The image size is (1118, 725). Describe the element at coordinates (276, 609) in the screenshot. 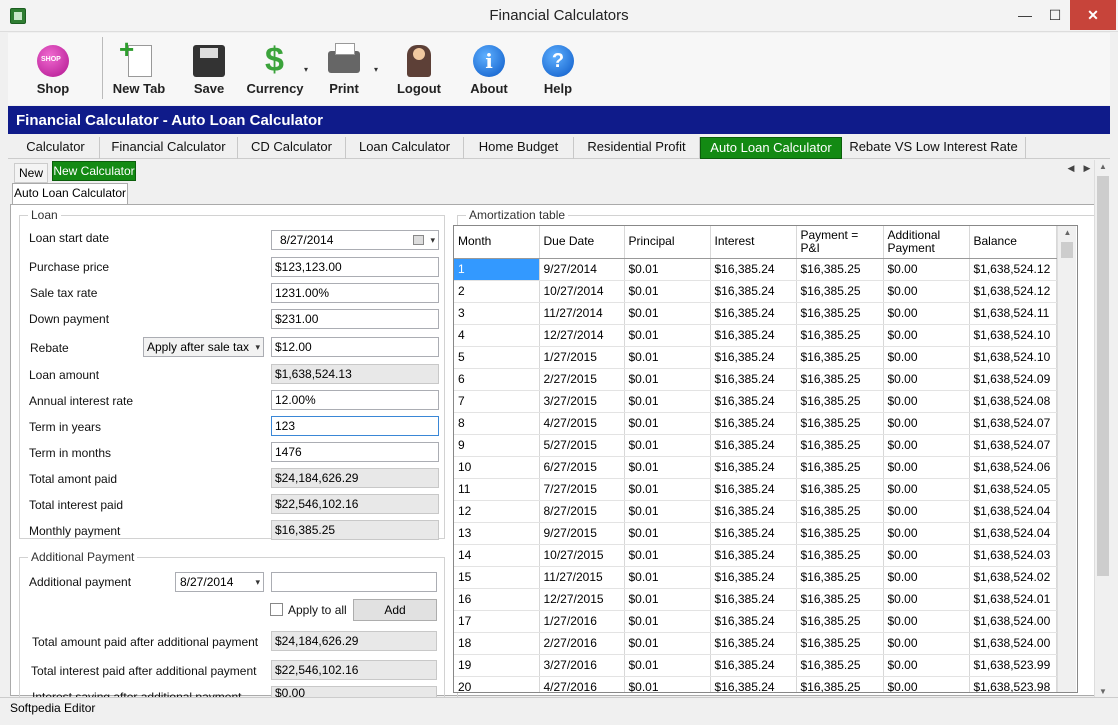

I see `apply-all-checkbox` at that location.